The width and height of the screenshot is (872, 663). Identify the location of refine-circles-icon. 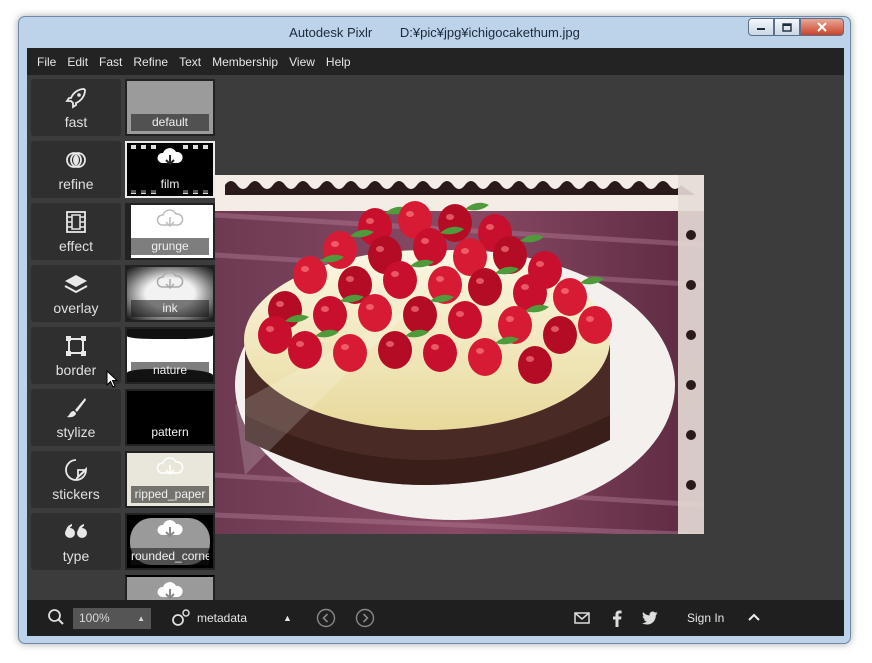
(76, 160).